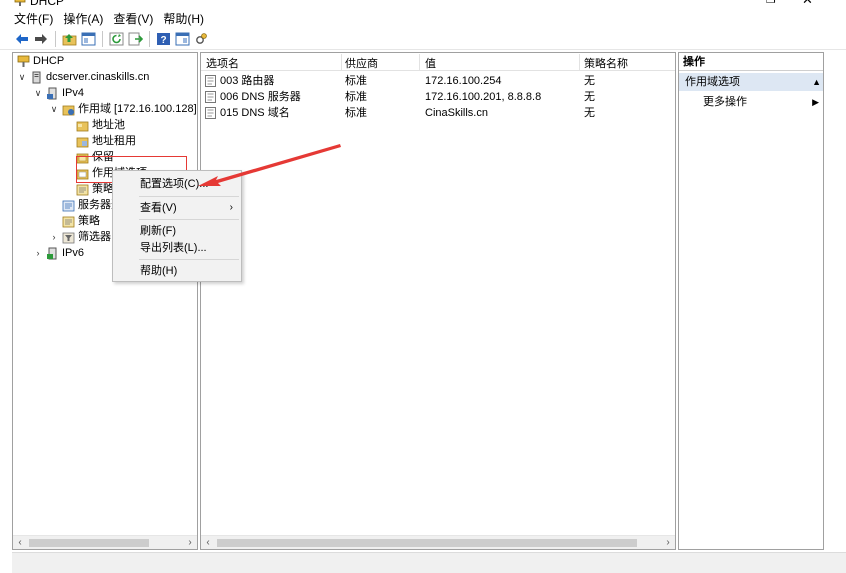 The image size is (846, 573). What do you see at coordinates (606, 63) in the screenshot?
I see `column-header-policy-name: 策略名称` at bounding box center [606, 63].